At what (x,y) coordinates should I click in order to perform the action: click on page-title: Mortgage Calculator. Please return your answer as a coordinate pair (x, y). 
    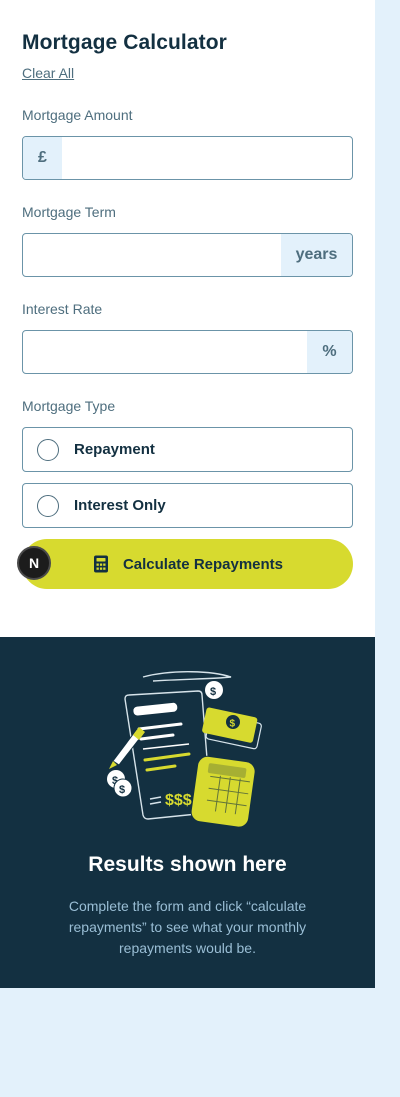
    Looking at the image, I should click on (124, 42).